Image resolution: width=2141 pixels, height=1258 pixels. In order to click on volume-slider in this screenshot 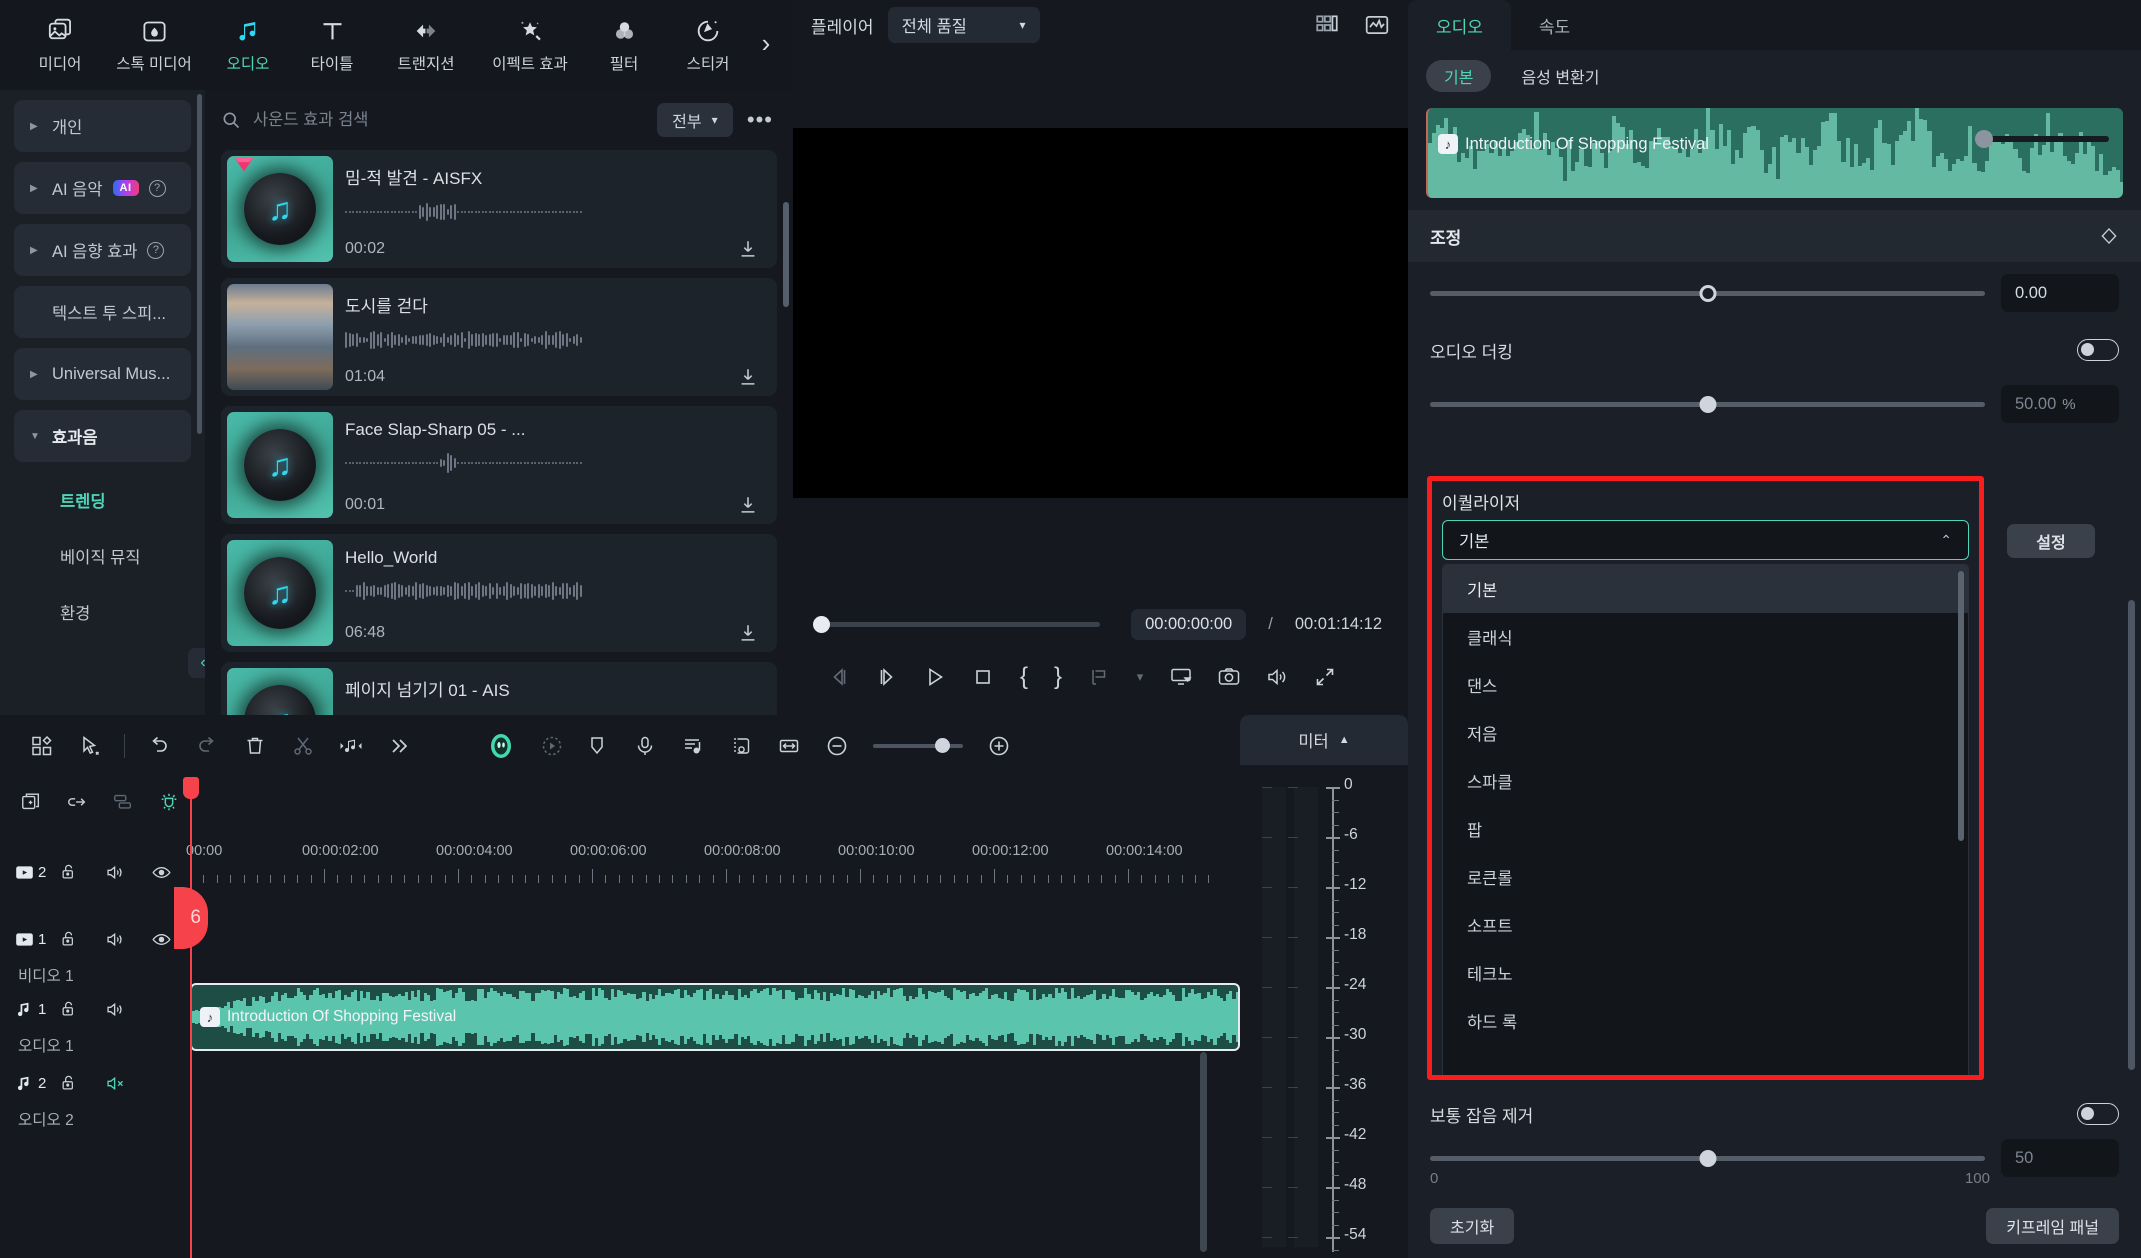, I will do `click(1707, 293)`.